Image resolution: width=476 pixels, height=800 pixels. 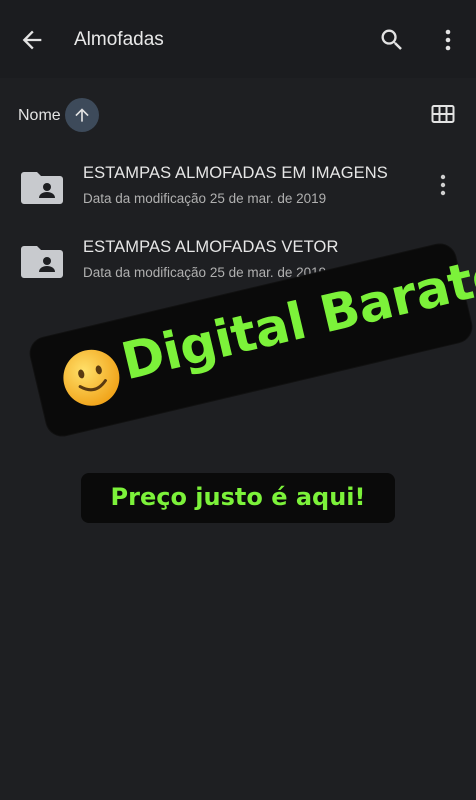 I want to click on search-icon, so click(x=391, y=39).